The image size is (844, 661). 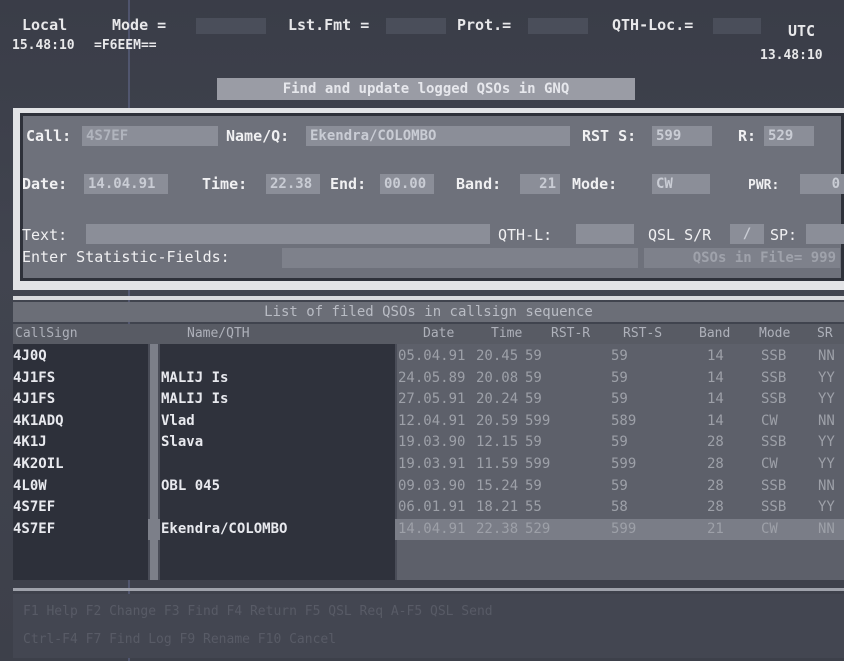 What do you see at coordinates (822, 184) in the screenshot?
I see `pwr-field: 0` at bounding box center [822, 184].